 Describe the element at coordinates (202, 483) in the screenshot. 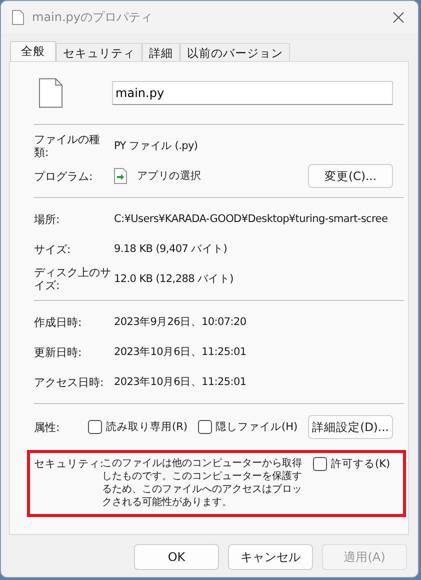

I see `security-message: このファイルは他のコンピューターから取得したものです。このコンピューターを保護するため、このファイルへのアクセスはブロックされる可能性があります。` at that location.